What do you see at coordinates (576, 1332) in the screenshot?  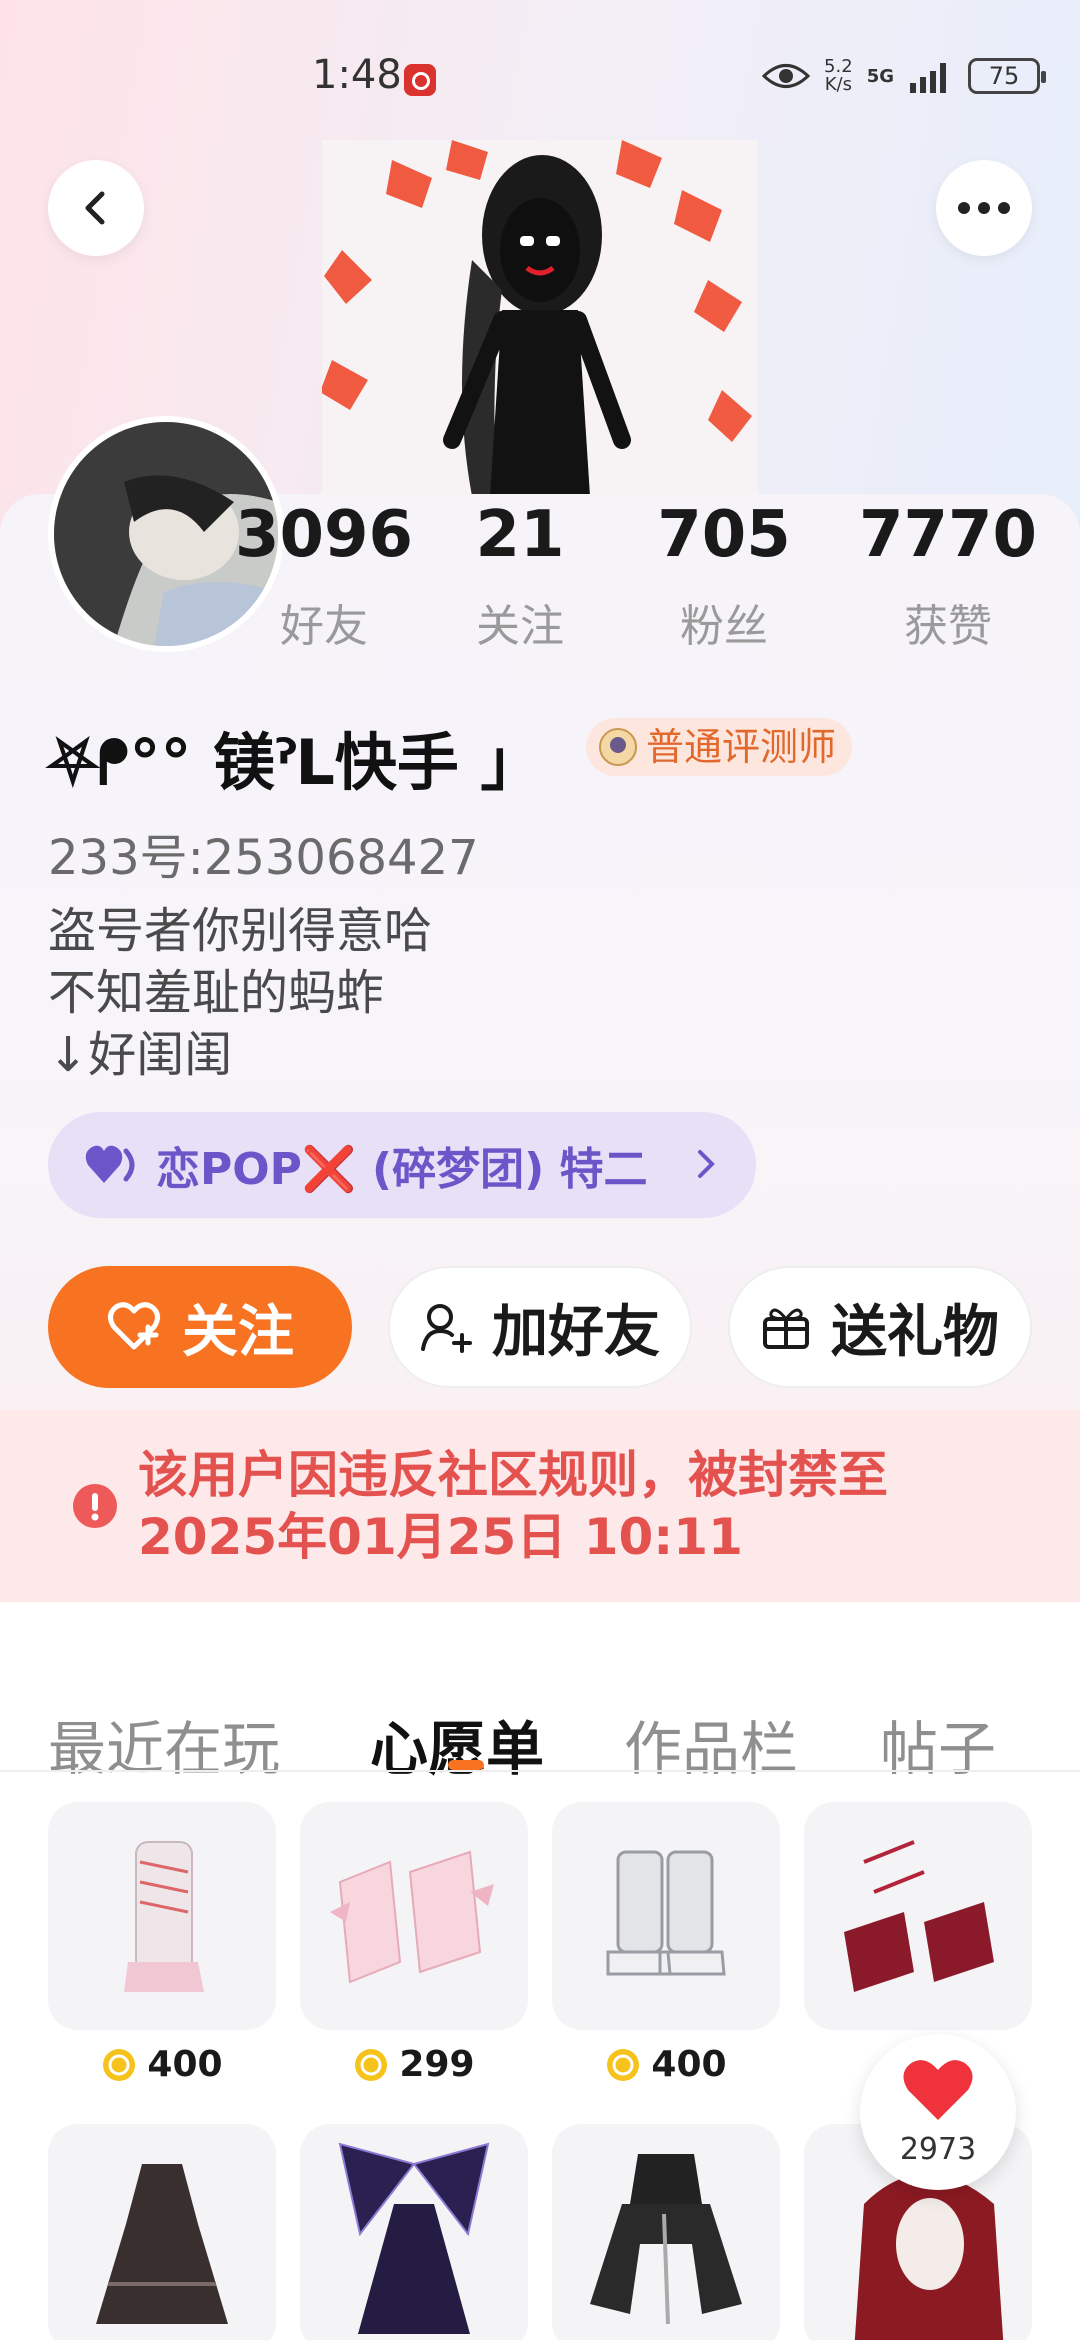 I see `add-friend-label: 加好友` at bounding box center [576, 1332].